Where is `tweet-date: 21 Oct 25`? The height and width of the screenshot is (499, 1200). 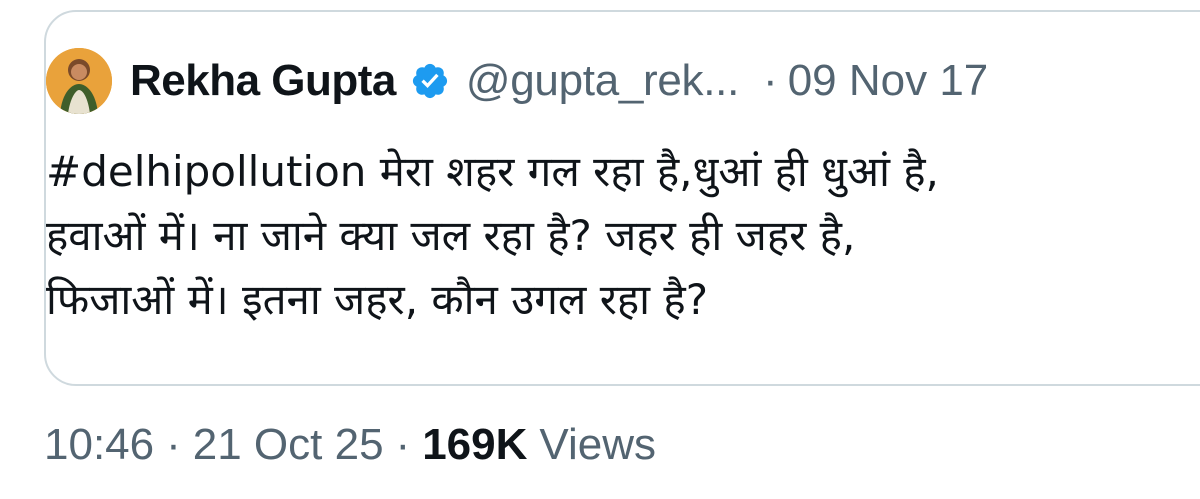
tweet-date: 21 Oct 25 is located at coordinates (288, 445).